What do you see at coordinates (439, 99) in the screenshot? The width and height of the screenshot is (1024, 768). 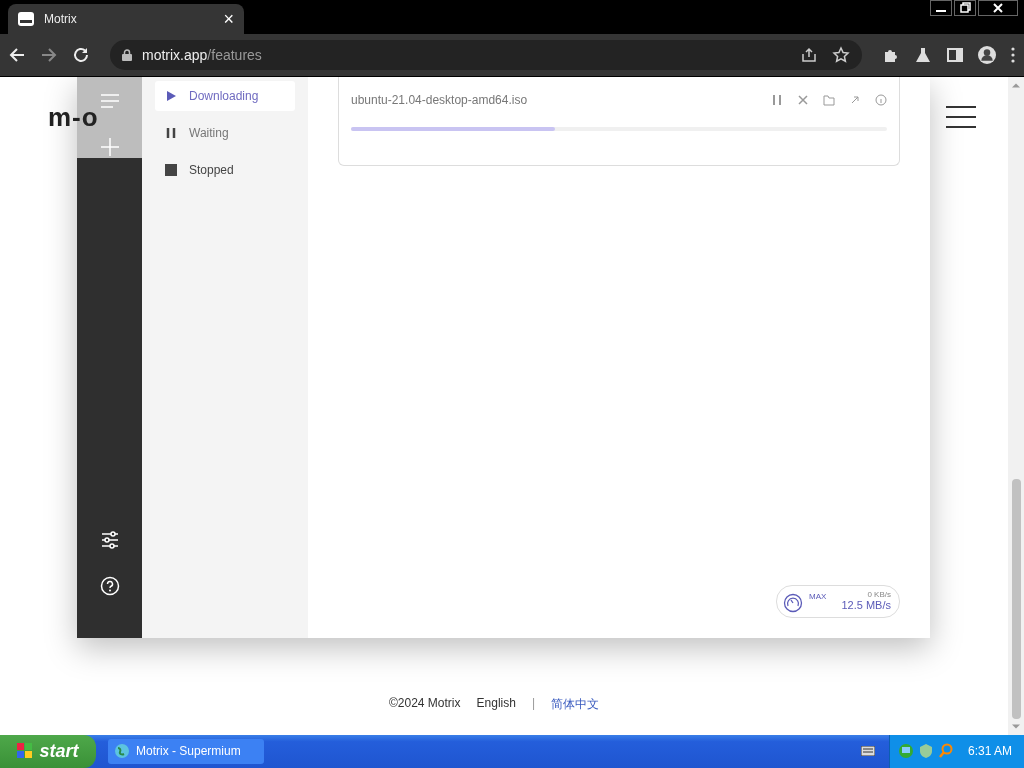 I see `file-name: ubuntu-21.04-desktop-amd64.iso` at bounding box center [439, 99].